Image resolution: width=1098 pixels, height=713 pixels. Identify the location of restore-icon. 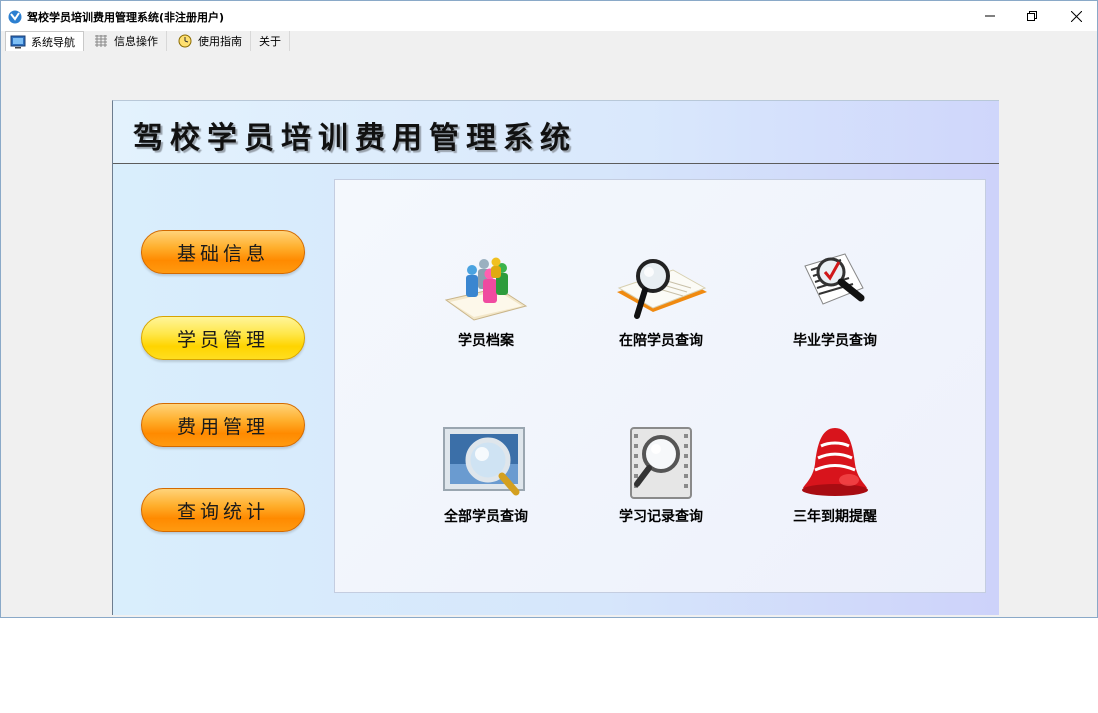
(1032, 16).